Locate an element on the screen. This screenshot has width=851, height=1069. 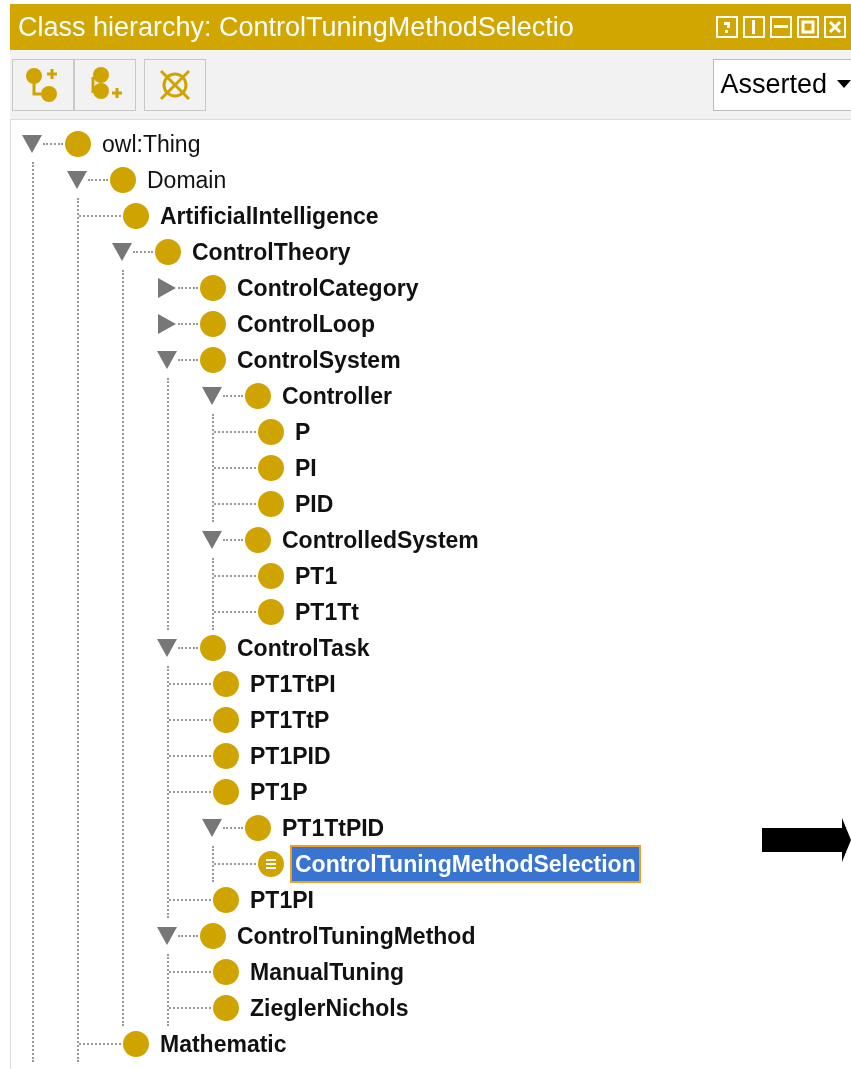
tree-item: owl:Thing is located at coordinates (151, 144).